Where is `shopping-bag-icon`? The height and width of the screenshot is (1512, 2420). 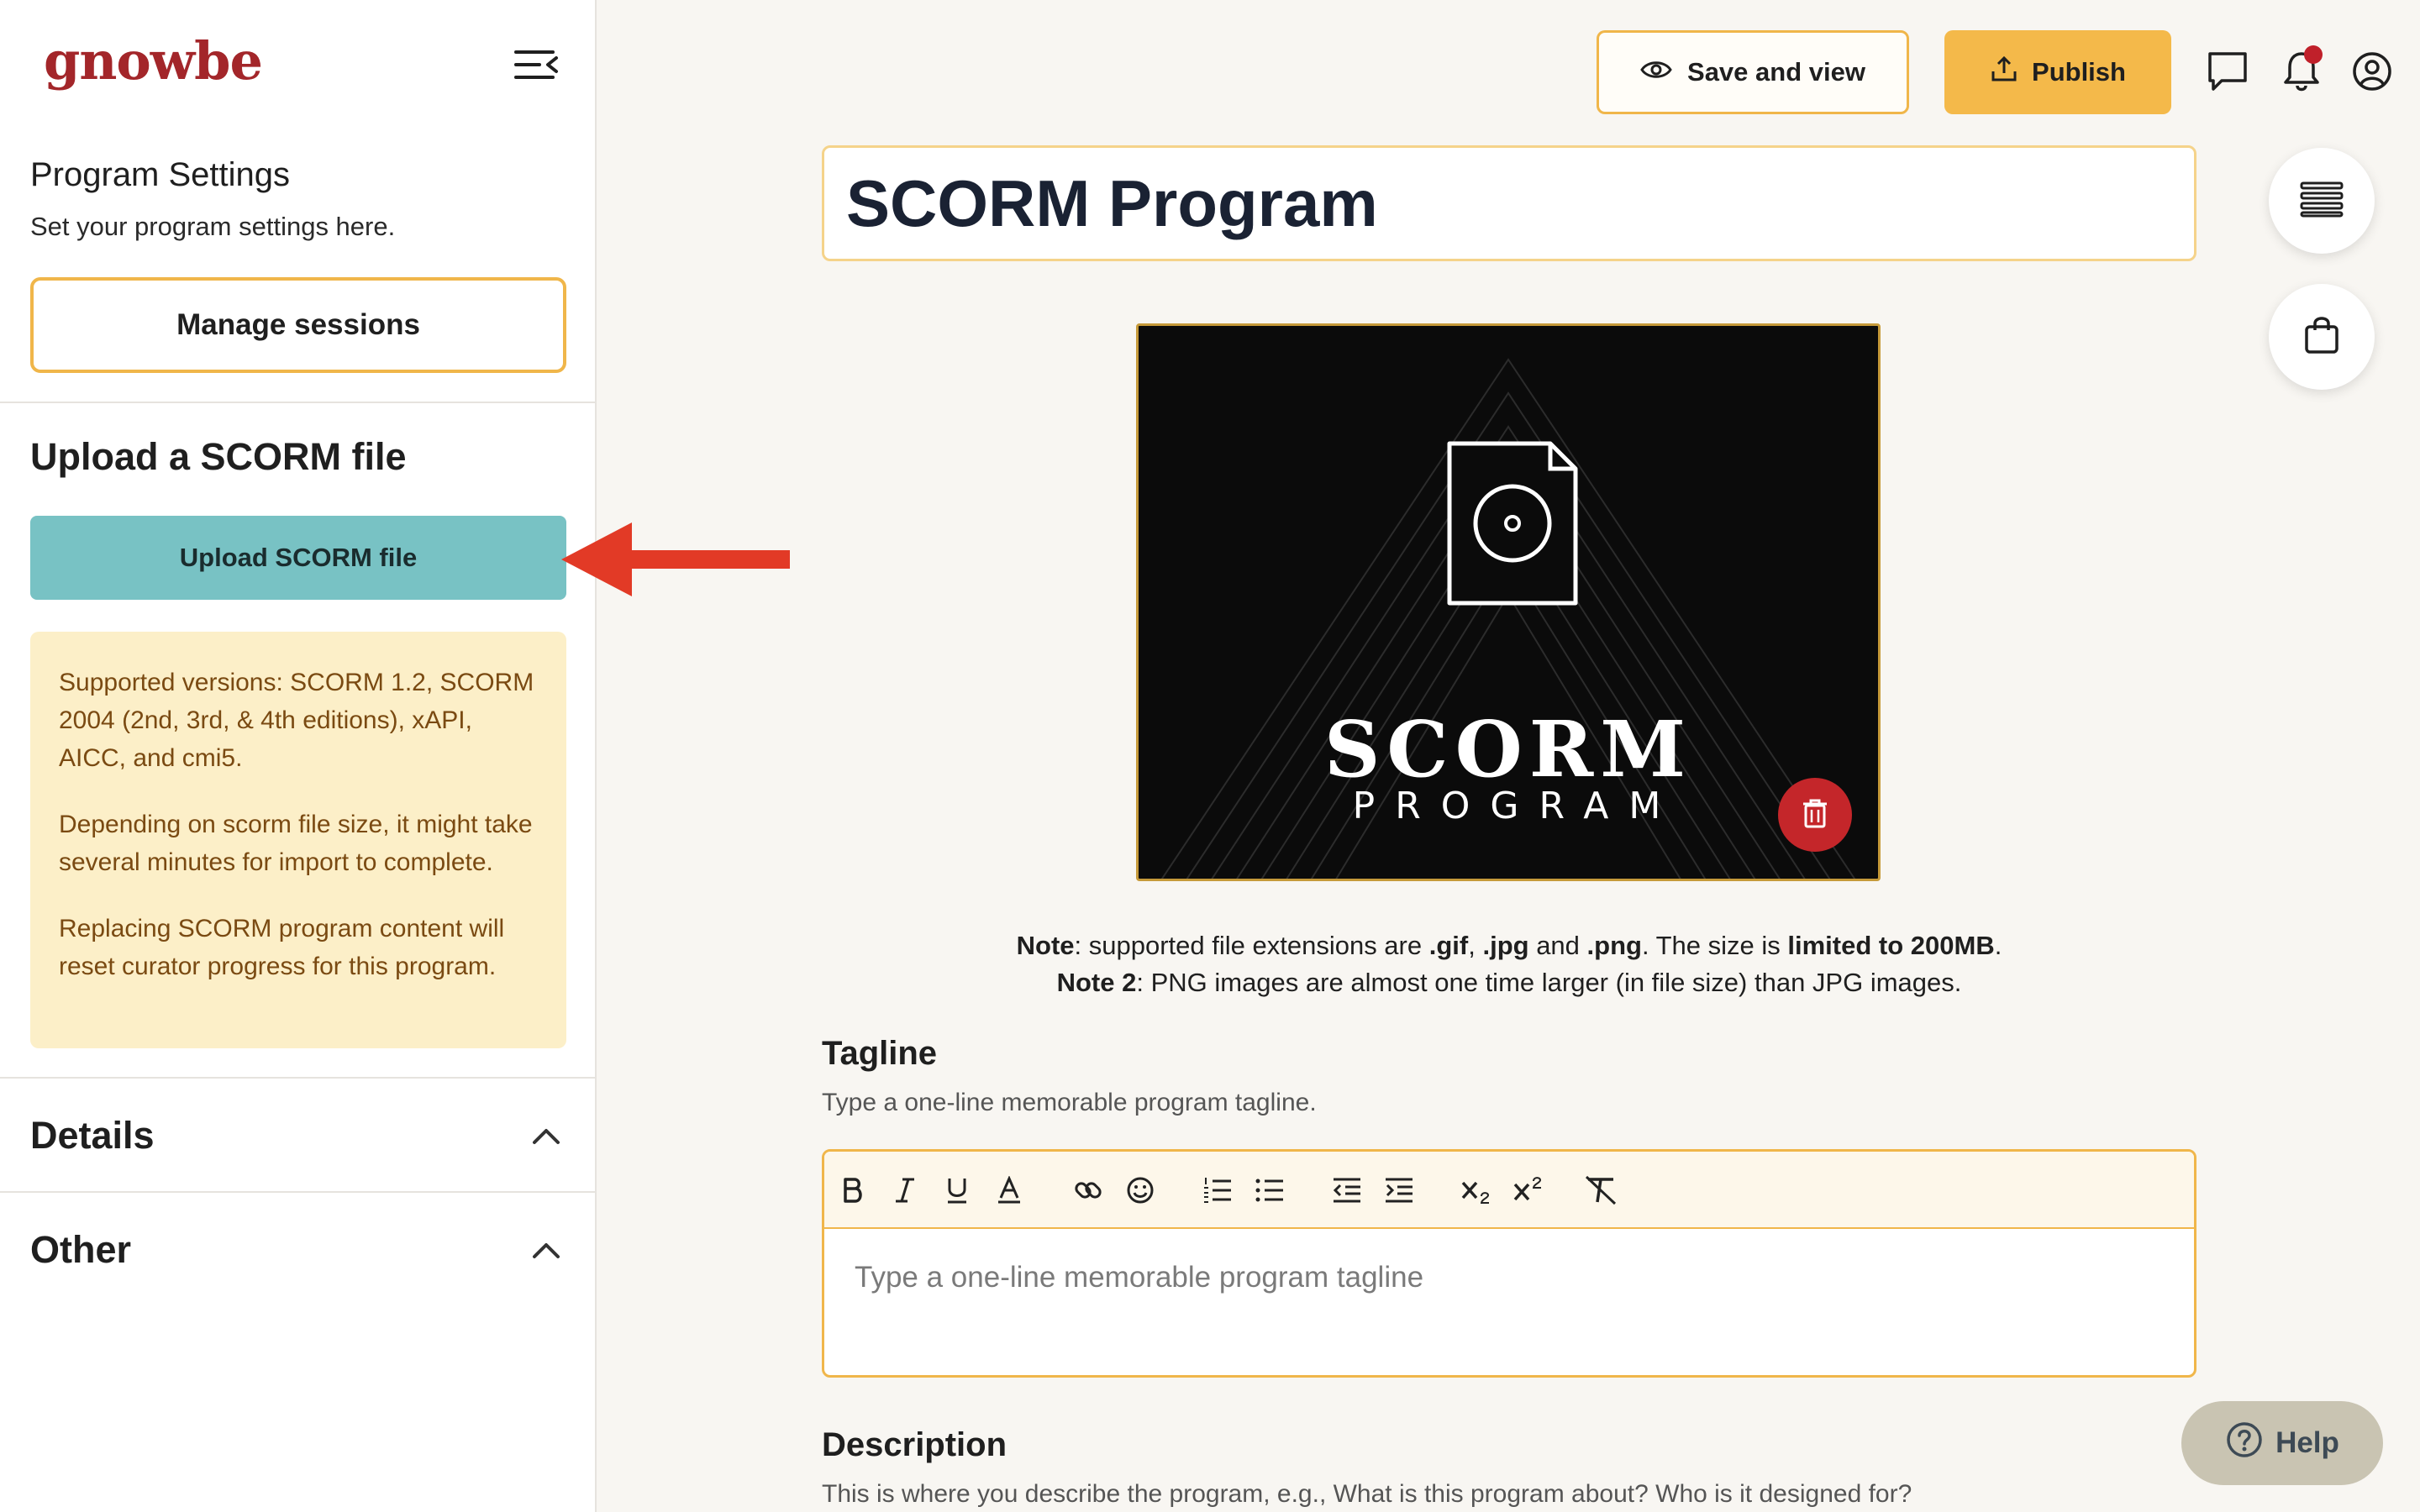
shopping-bag-icon is located at coordinates (2322, 337).